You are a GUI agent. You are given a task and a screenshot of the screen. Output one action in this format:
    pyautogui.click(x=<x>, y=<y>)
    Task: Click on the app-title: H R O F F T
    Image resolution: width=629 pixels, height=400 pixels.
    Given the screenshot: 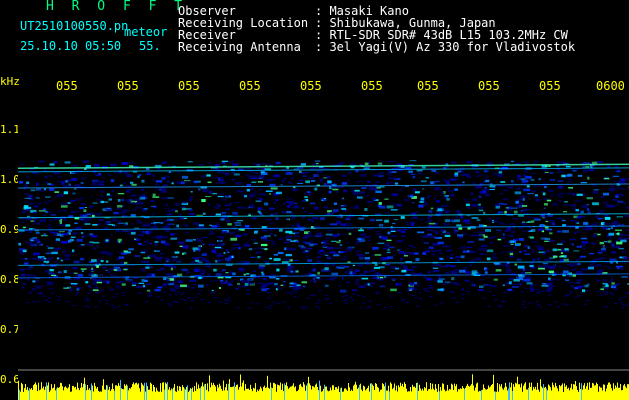 What is the action you would take?
    pyautogui.click(x=117, y=7)
    